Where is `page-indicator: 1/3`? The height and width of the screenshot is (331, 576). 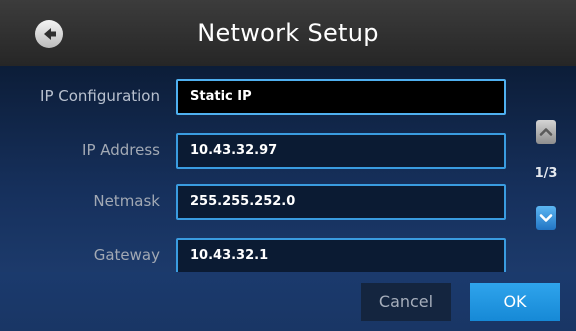
page-indicator: 1/3 is located at coordinates (546, 173).